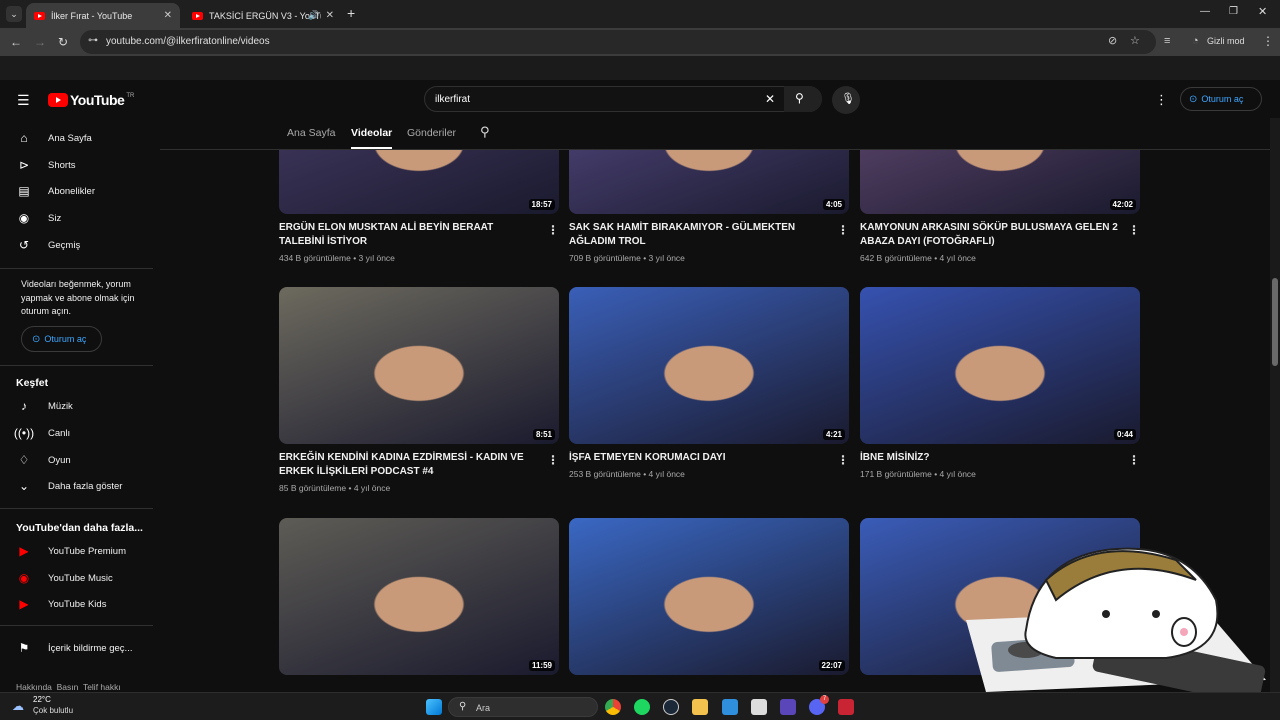 The image size is (1280, 720). What do you see at coordinates (709, 596) in the screenshot?
I see `video-thumbnail: 22:07` at bounding box center [709, 596].